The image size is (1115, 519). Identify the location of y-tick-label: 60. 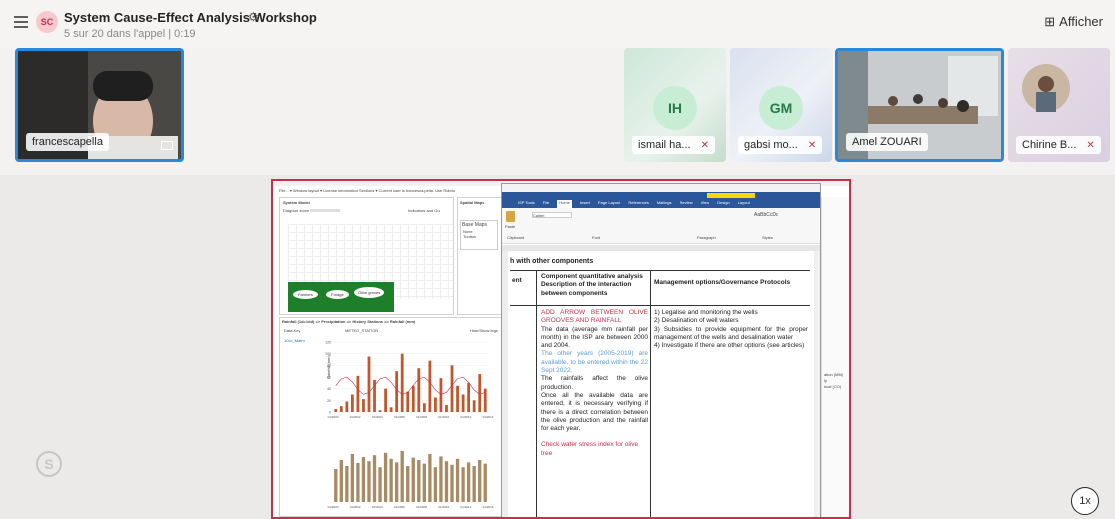
(329, 378).